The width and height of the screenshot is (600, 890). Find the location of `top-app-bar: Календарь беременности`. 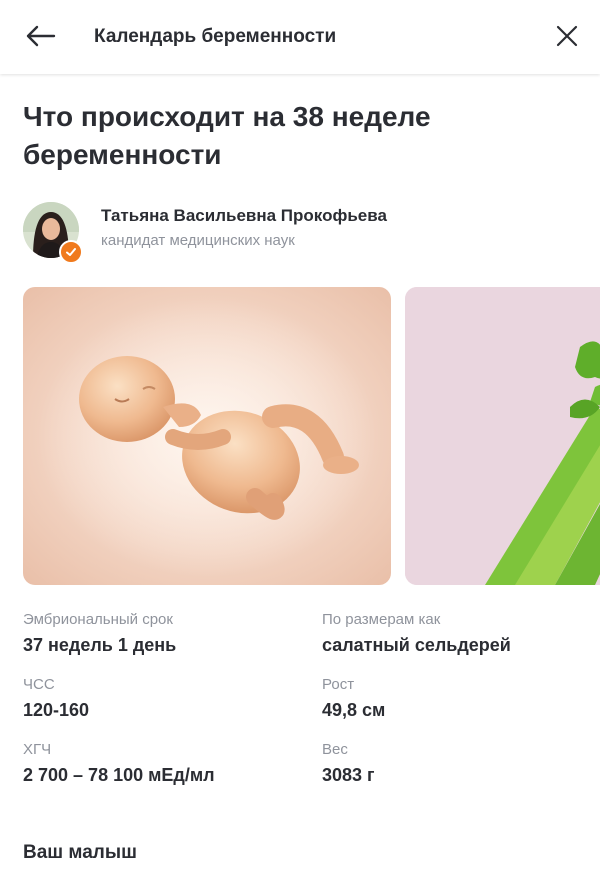

top-app-bar: Календарь беременности is located at coordinates (300, 37).